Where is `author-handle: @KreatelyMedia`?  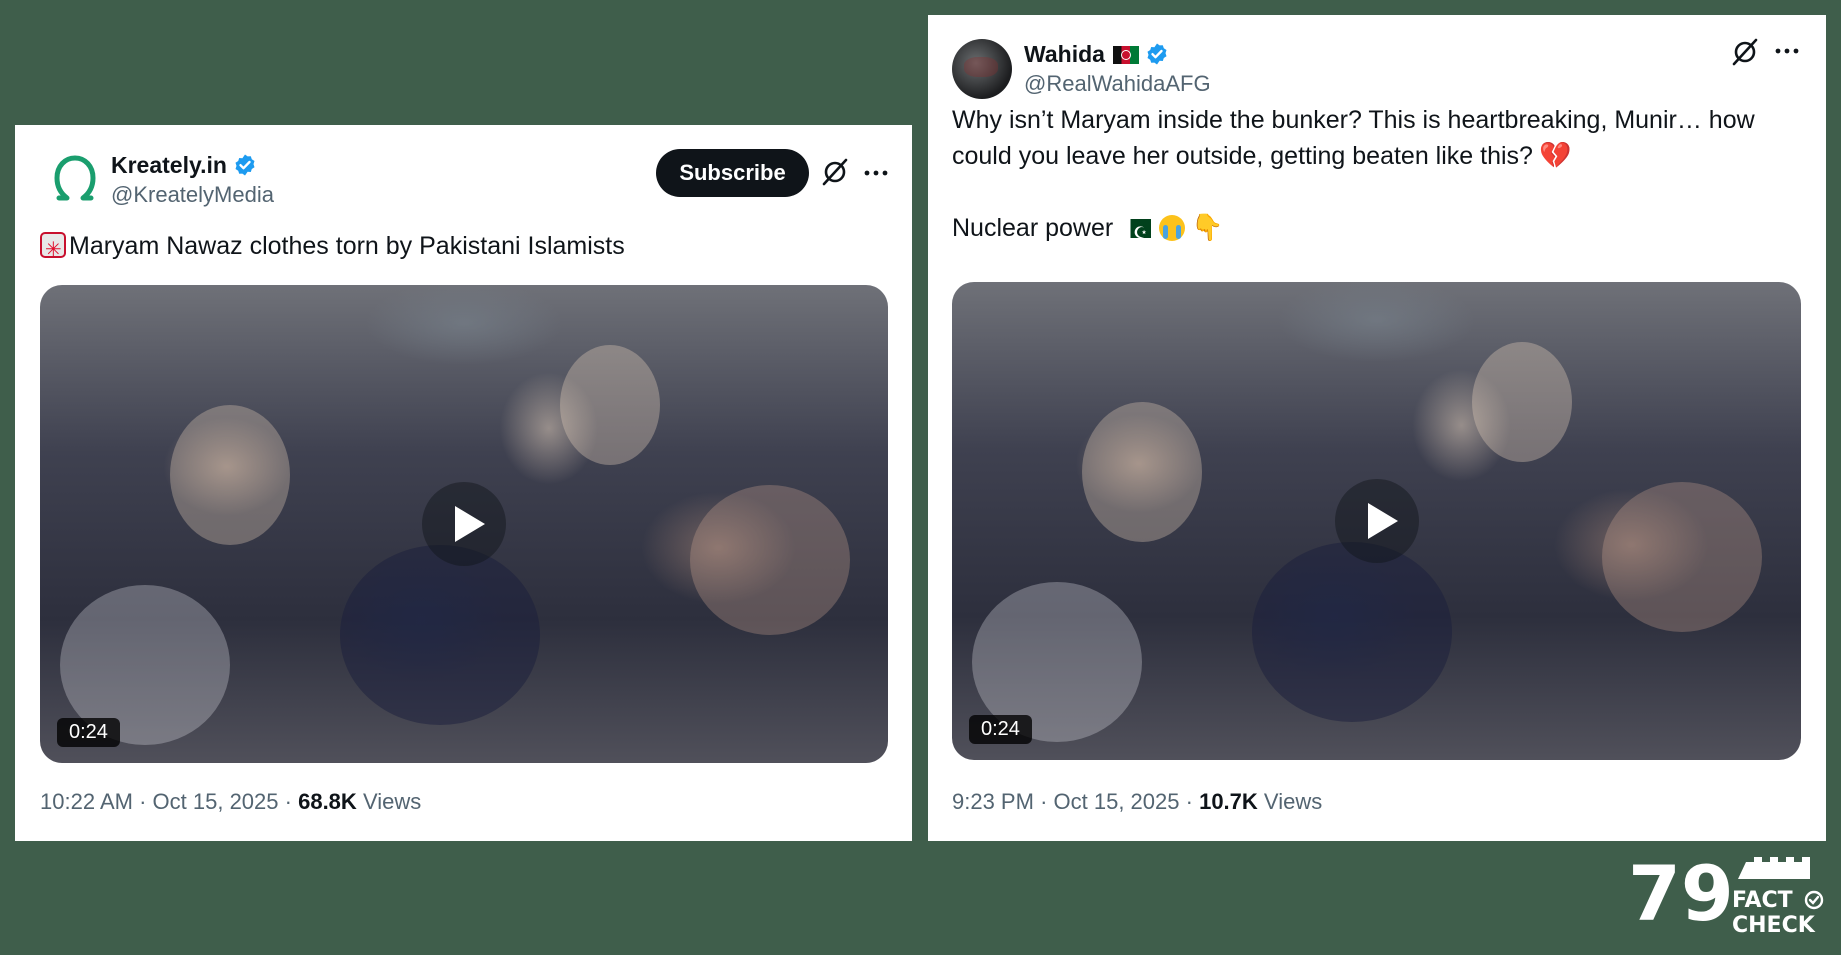 author-handle: @KreatelyMedia is located at coordinates (192, 195).